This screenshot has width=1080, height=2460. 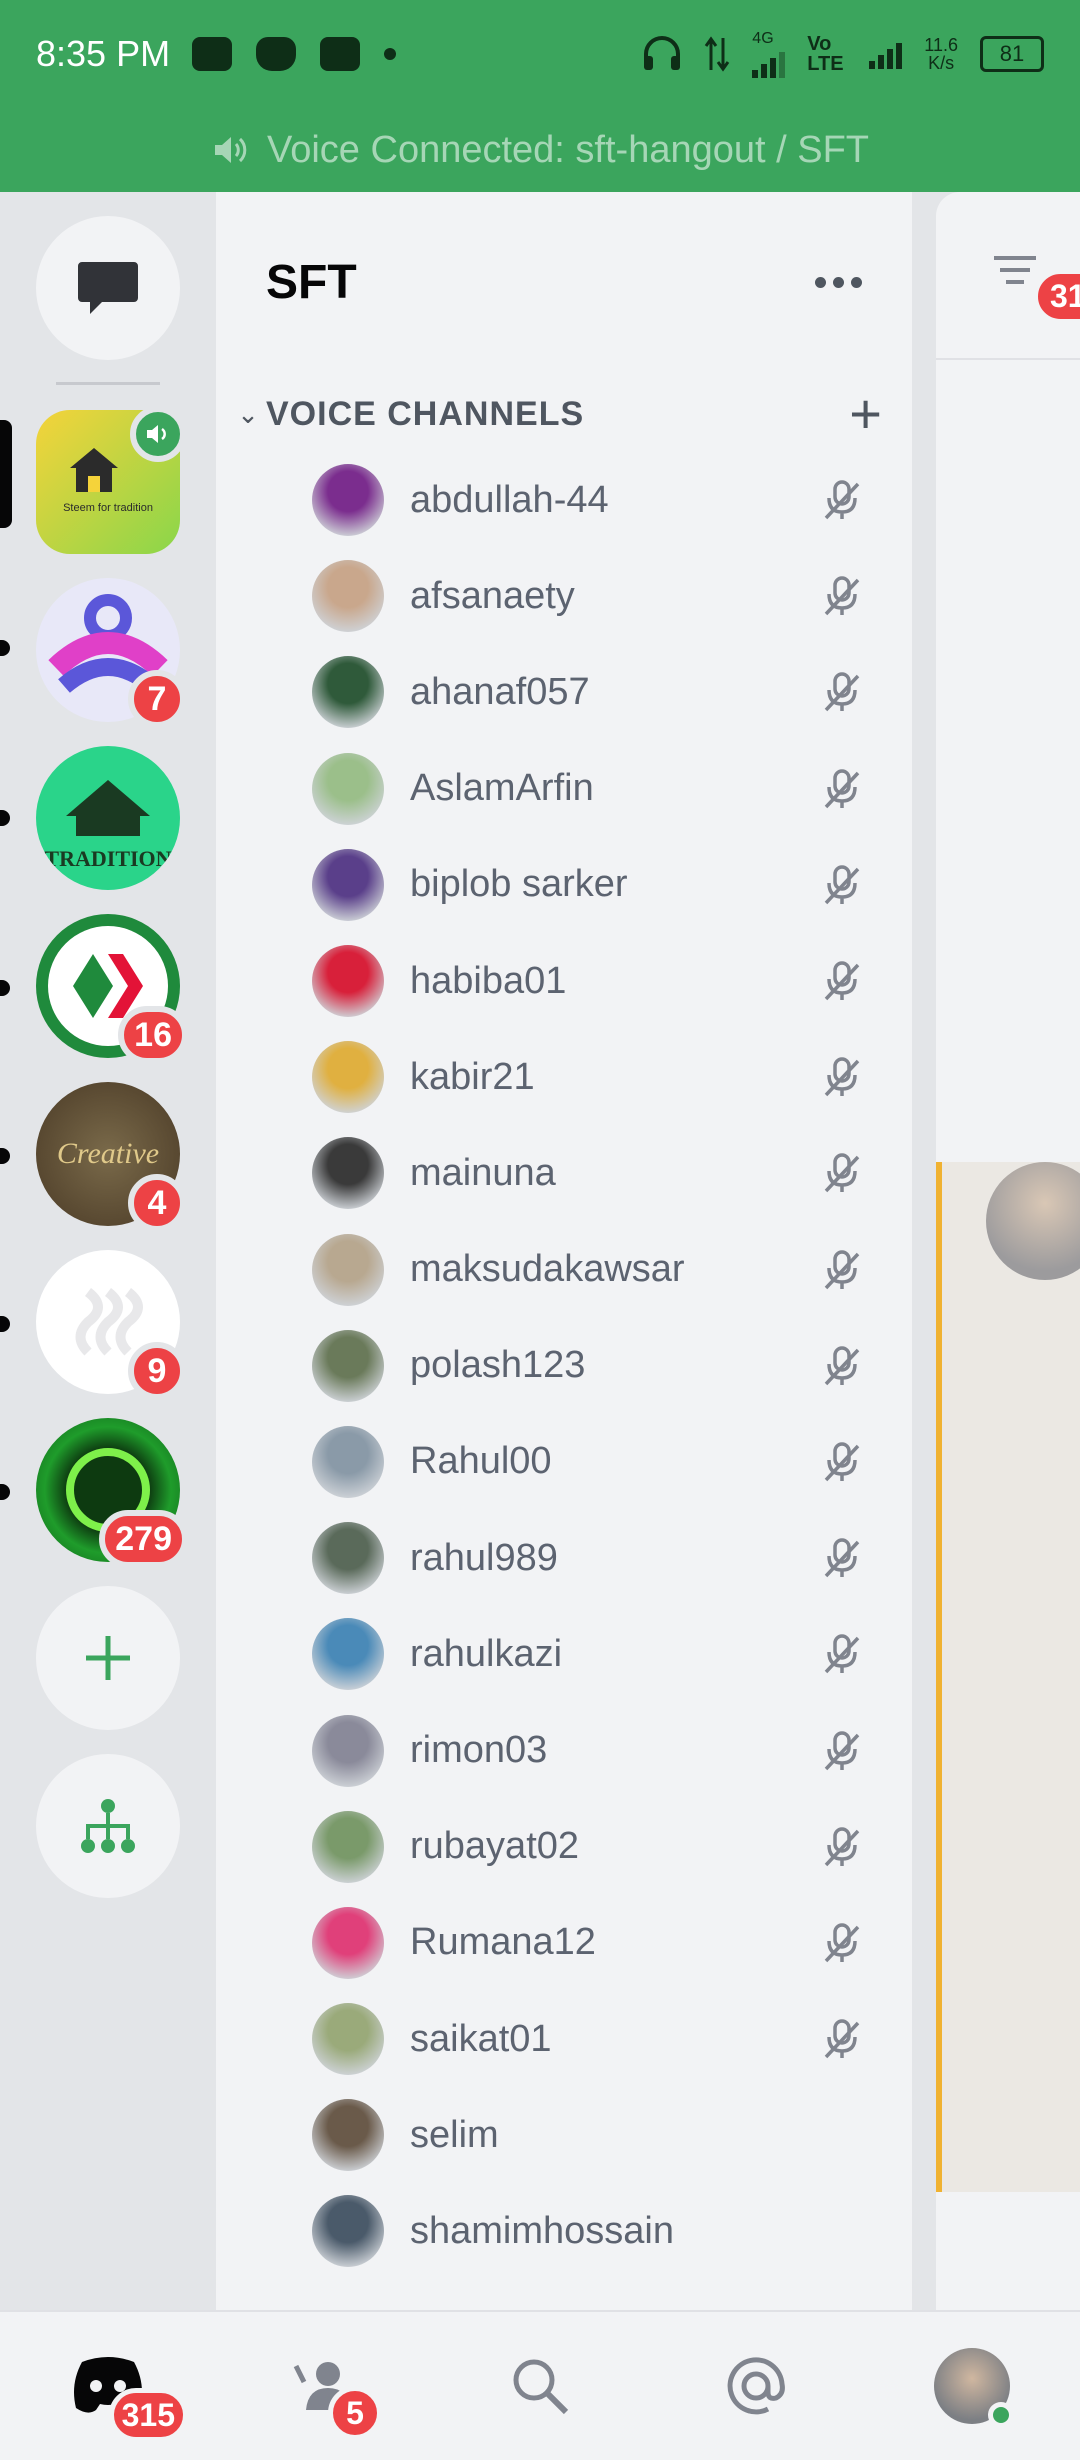 I want to click on voice-user-row: rahul989, so click(x=564, y=1558).